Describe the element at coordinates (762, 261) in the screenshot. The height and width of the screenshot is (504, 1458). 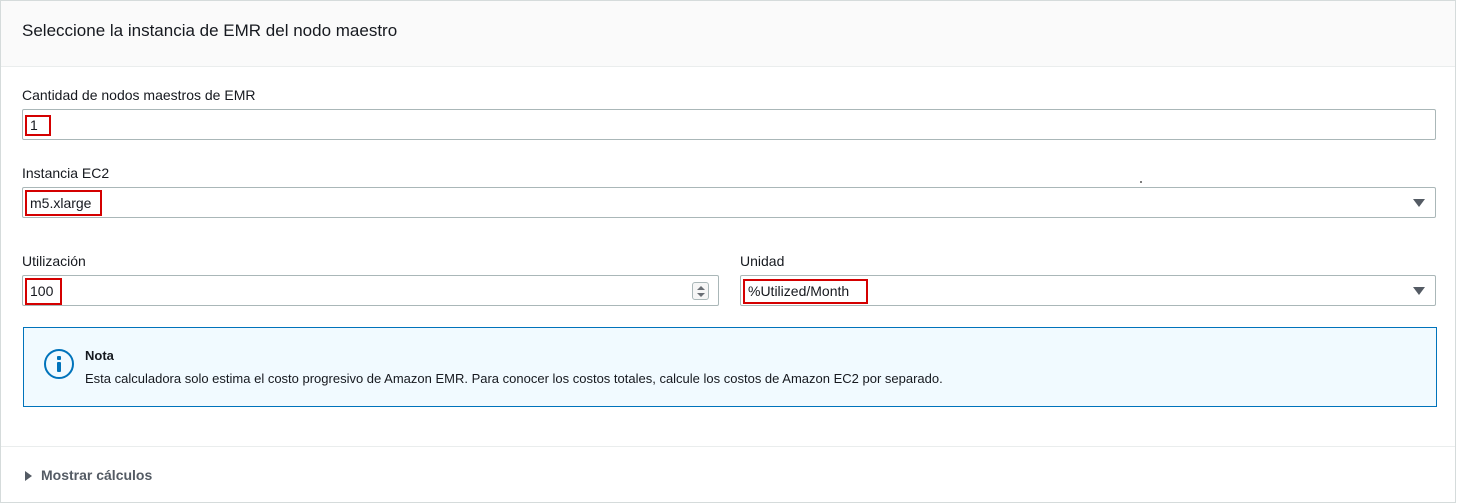
I see `unit-label: Unidad` at that location.